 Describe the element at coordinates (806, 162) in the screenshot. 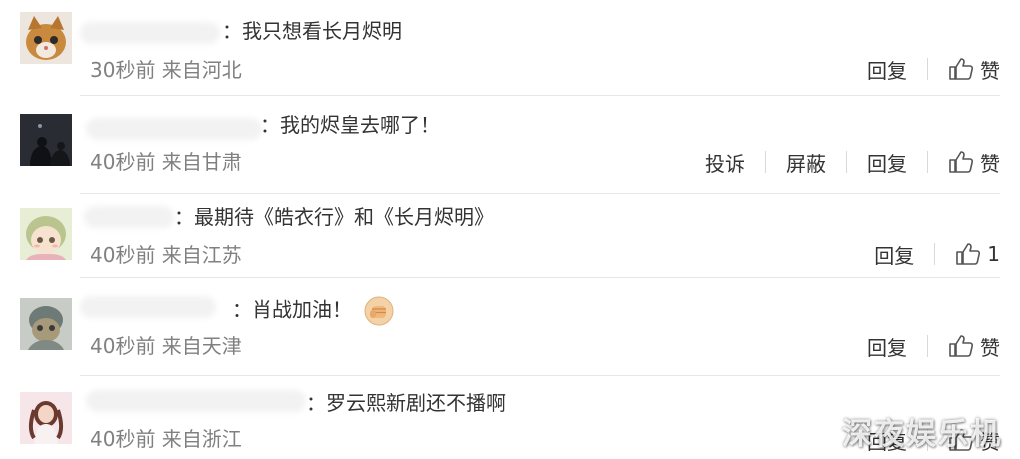

I see `block-button: 屏蔽` at that location.